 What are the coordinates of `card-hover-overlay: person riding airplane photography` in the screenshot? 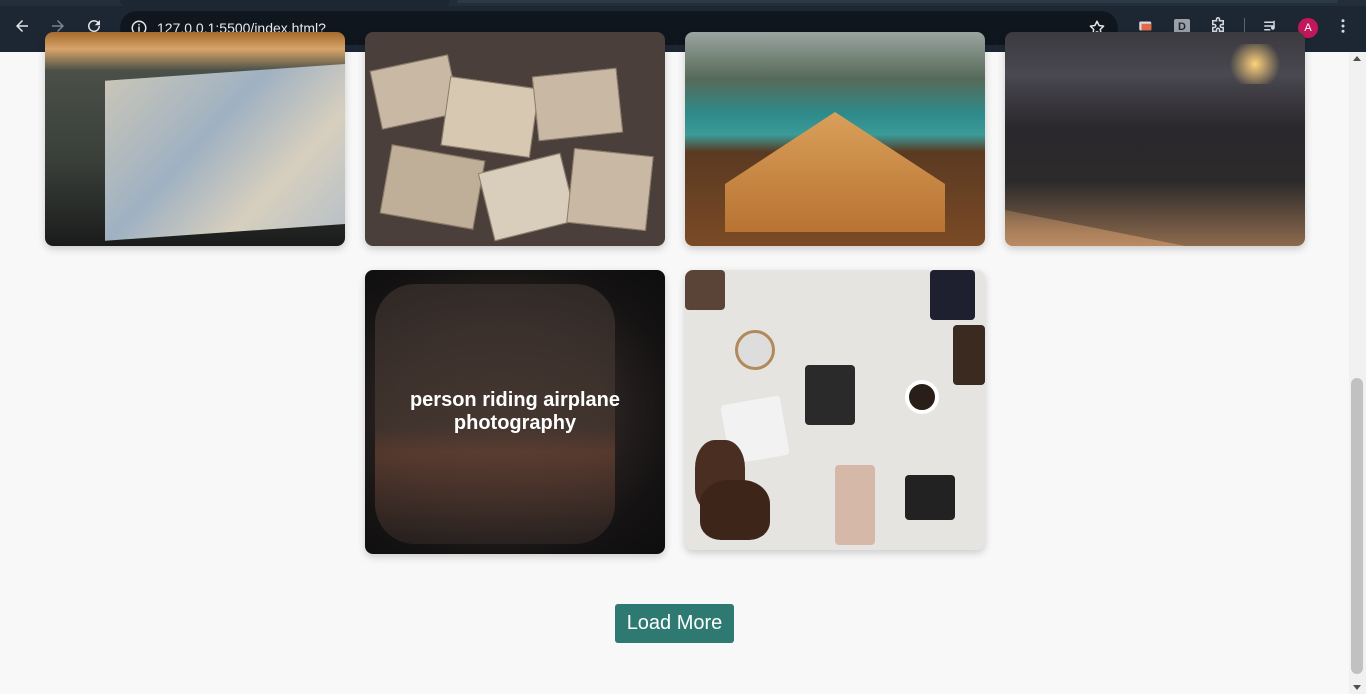 It's located at (515, 412).